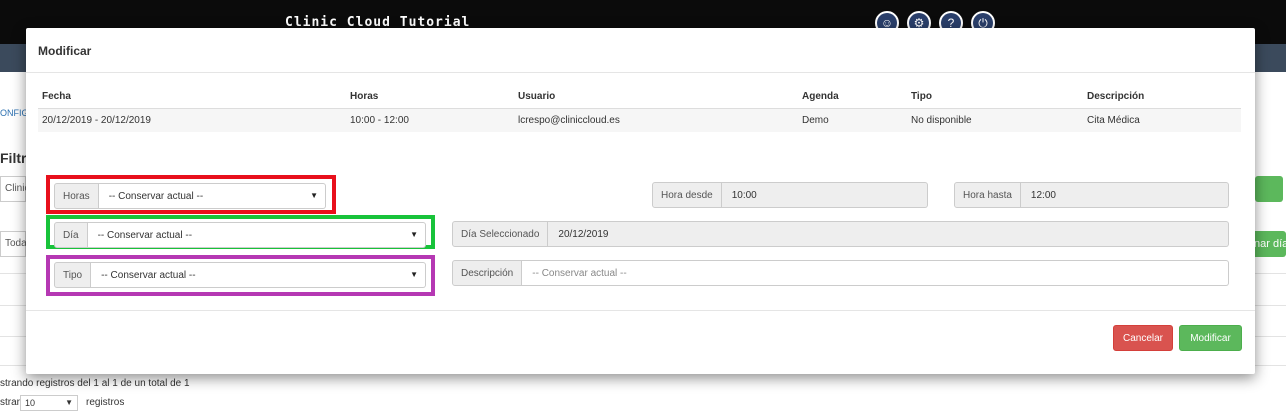 This screenshot has width=1286, height=411. What do you see at coordinates (258, 275) in the screenshot?
I see `tipo-select: -- Conservar actual -- ▼` at bounding box center [258, 275].